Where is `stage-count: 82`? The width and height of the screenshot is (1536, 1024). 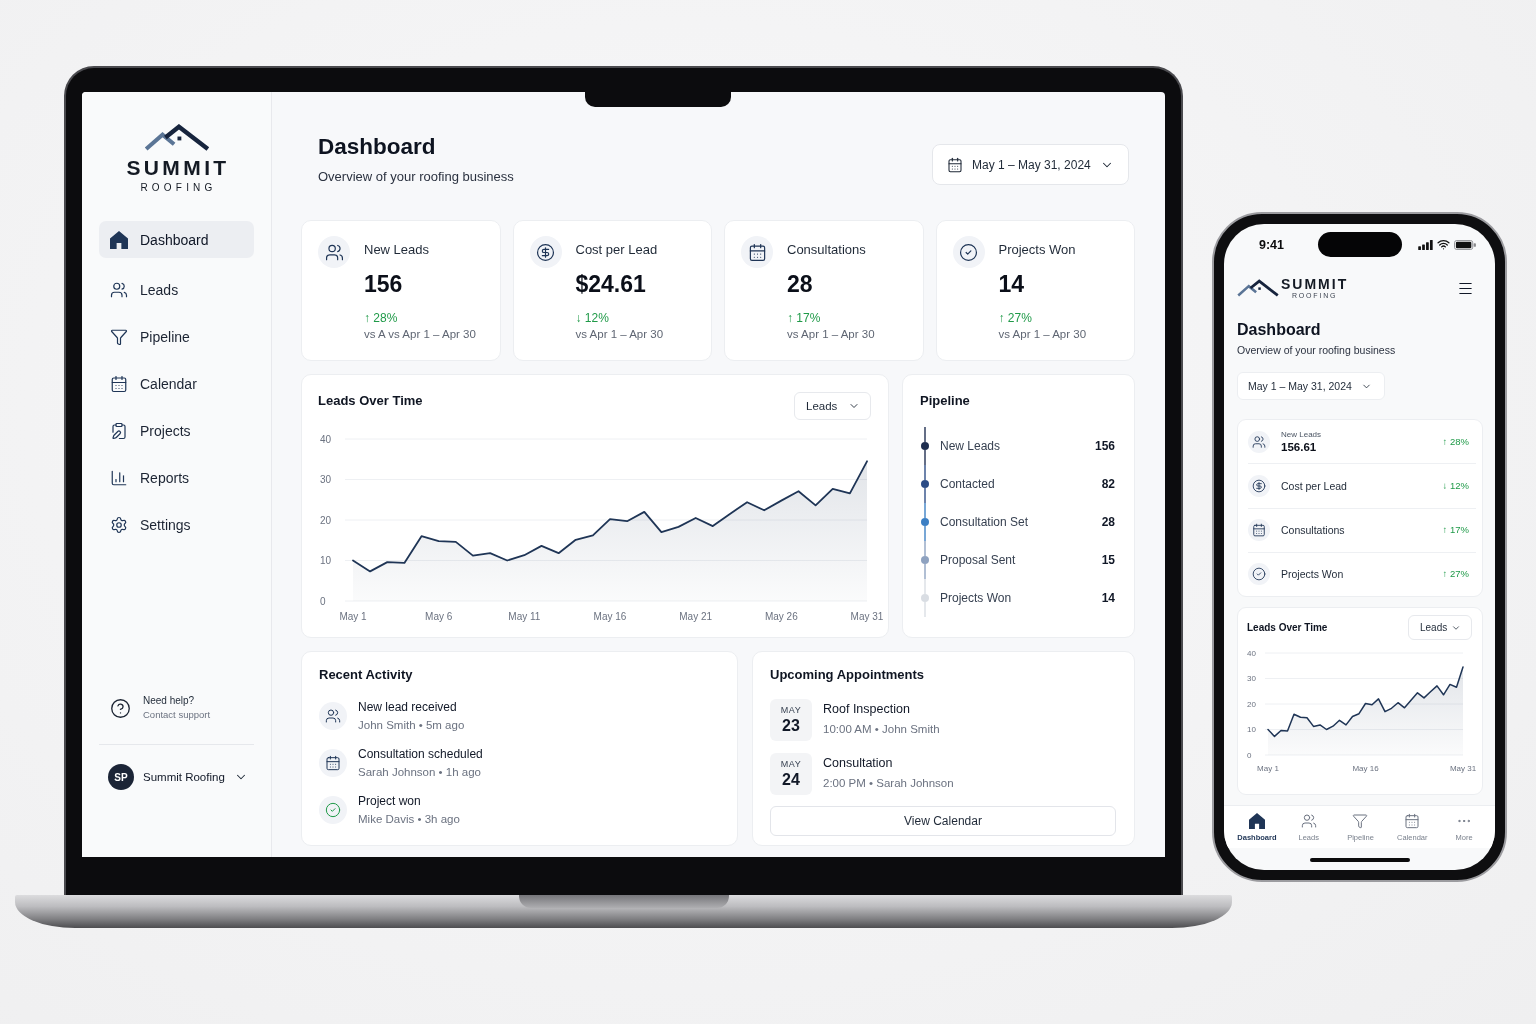
stage-count: 82 is located at coordinates (1108, 484).